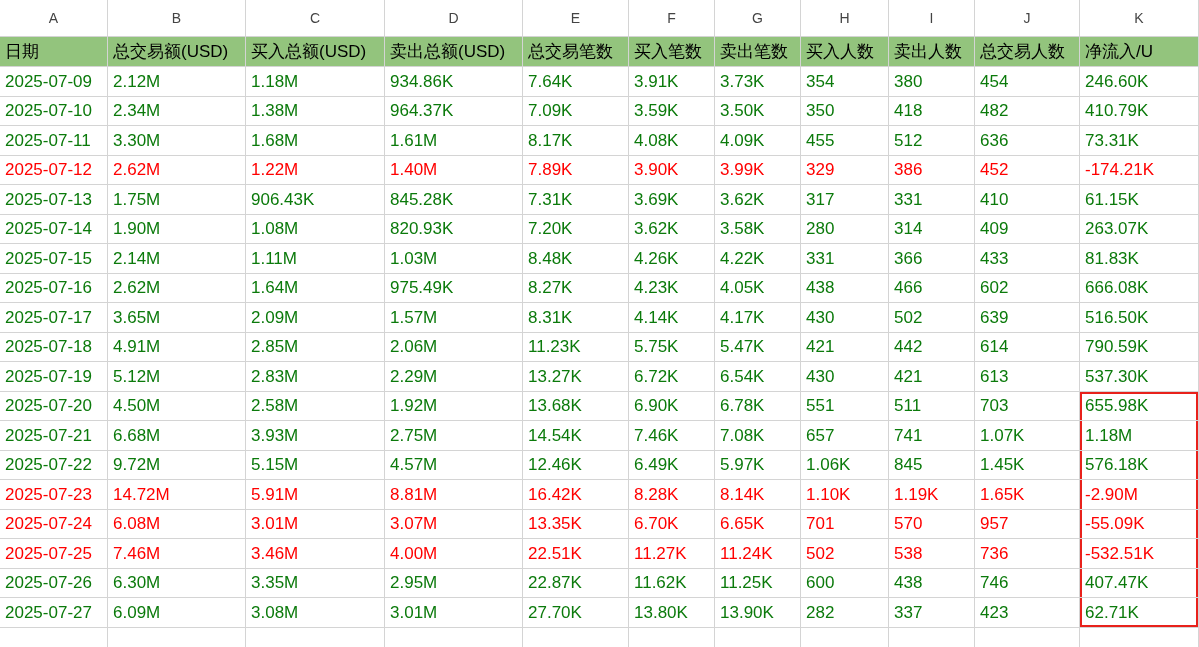 This screenshot has height=647, width=1199. What do you see at coordinates (1139, 436) in the screenshot?
I see `table-cell: 1.18M` at bounding box center [1139, 436].